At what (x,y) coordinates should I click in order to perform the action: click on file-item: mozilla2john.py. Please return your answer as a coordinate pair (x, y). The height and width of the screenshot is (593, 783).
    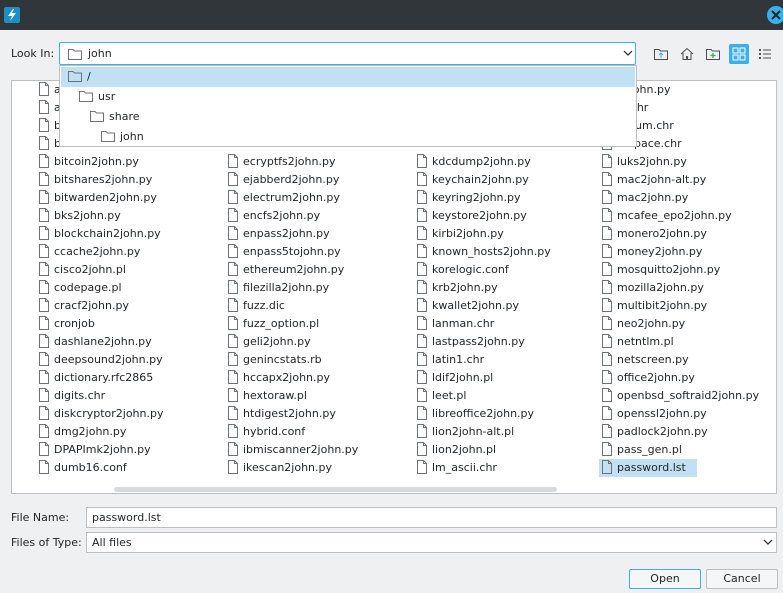
    Looking at the image, I should click on (651, 288).